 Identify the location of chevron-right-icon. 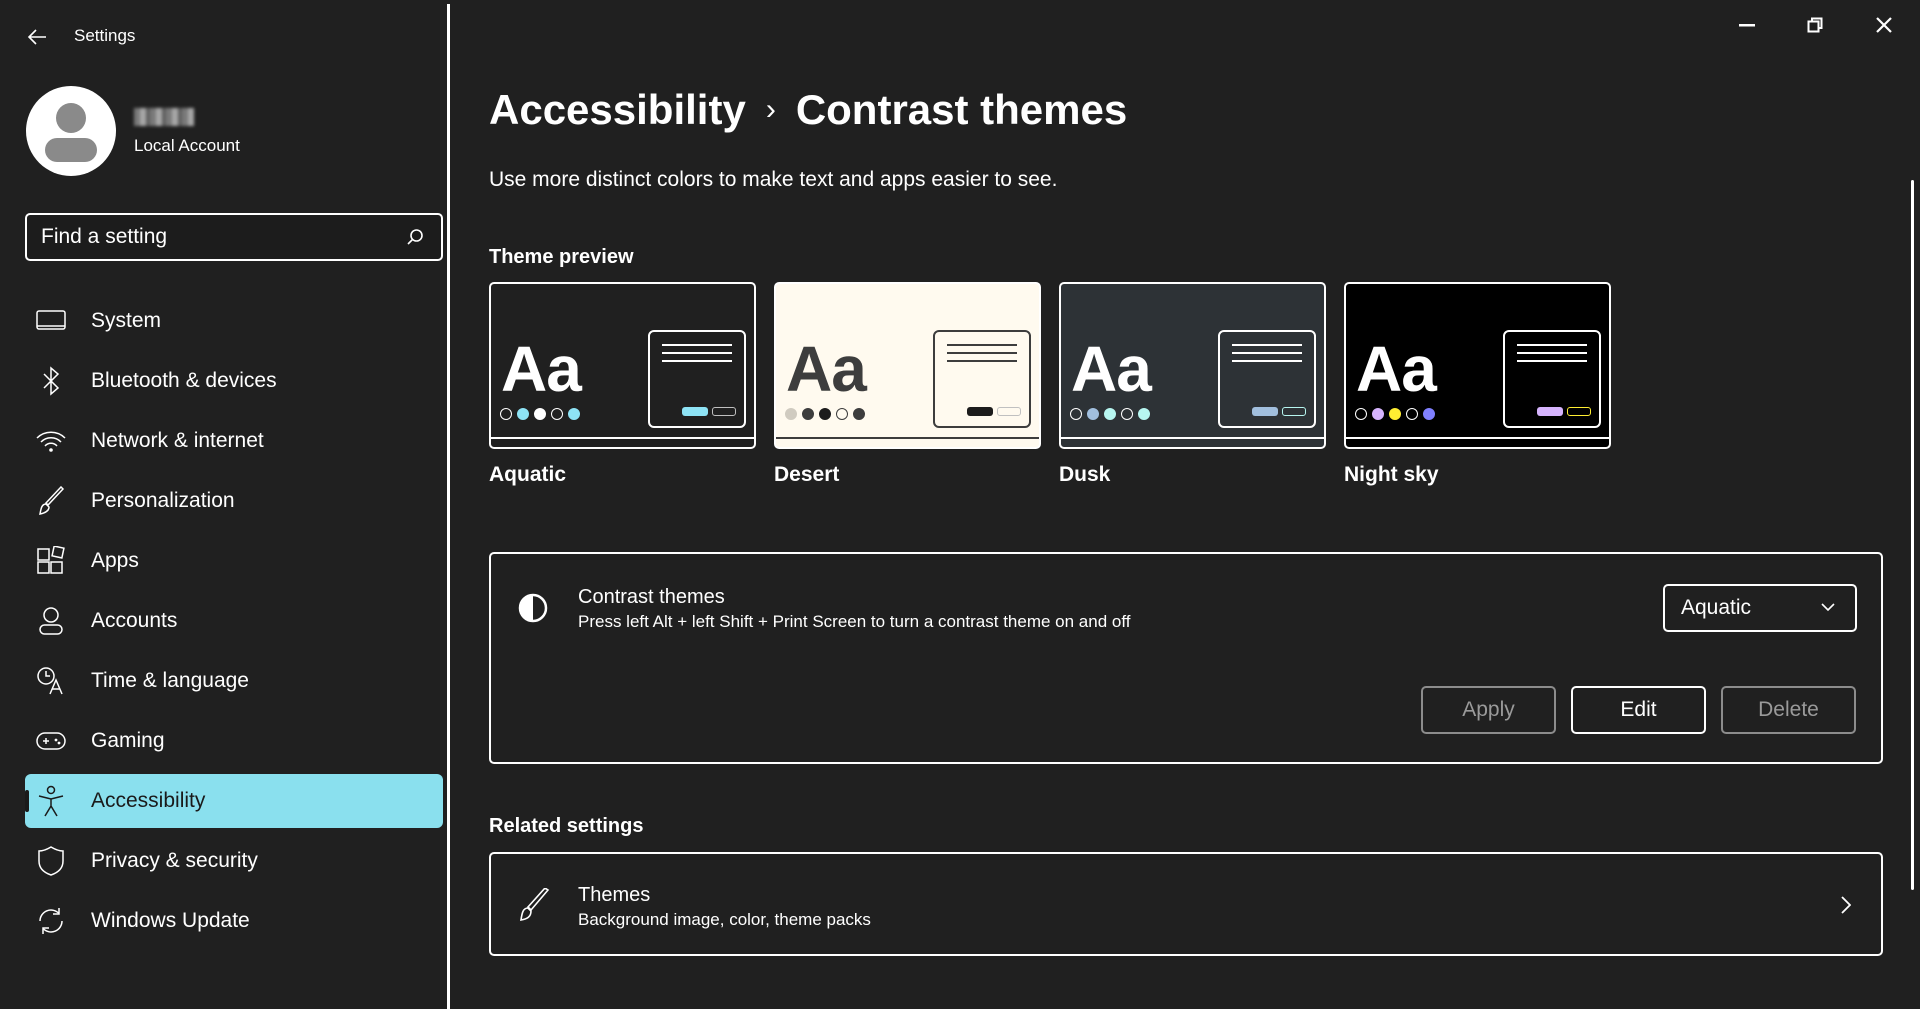
(1846, 905).